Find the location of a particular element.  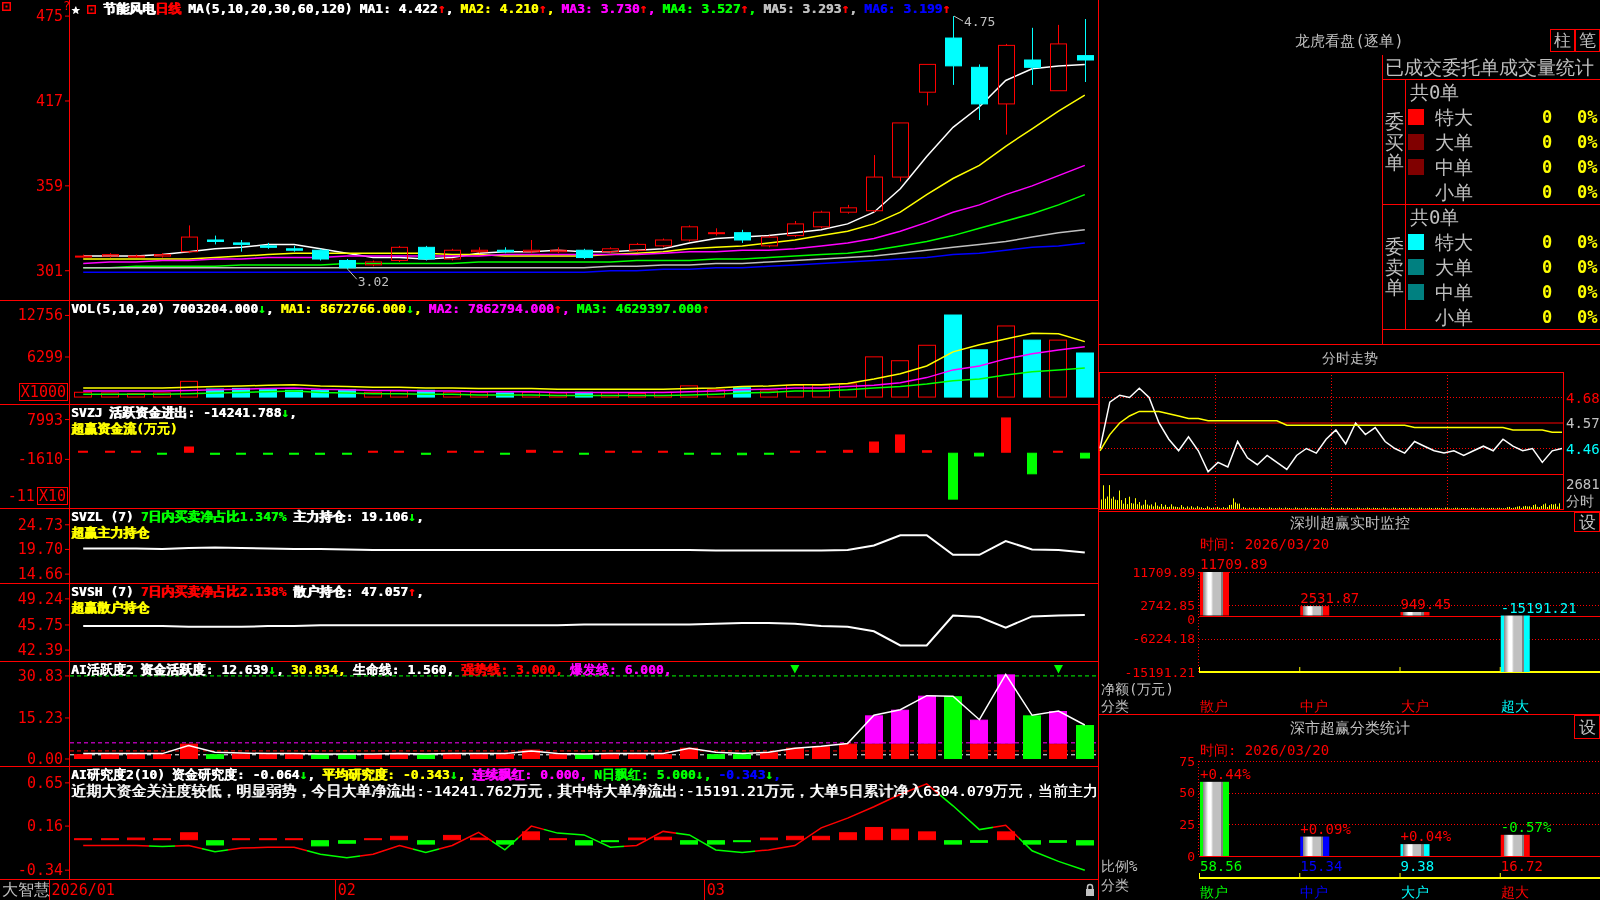

axis-tick-label: 24.73 is located at coordinates (40, 524).